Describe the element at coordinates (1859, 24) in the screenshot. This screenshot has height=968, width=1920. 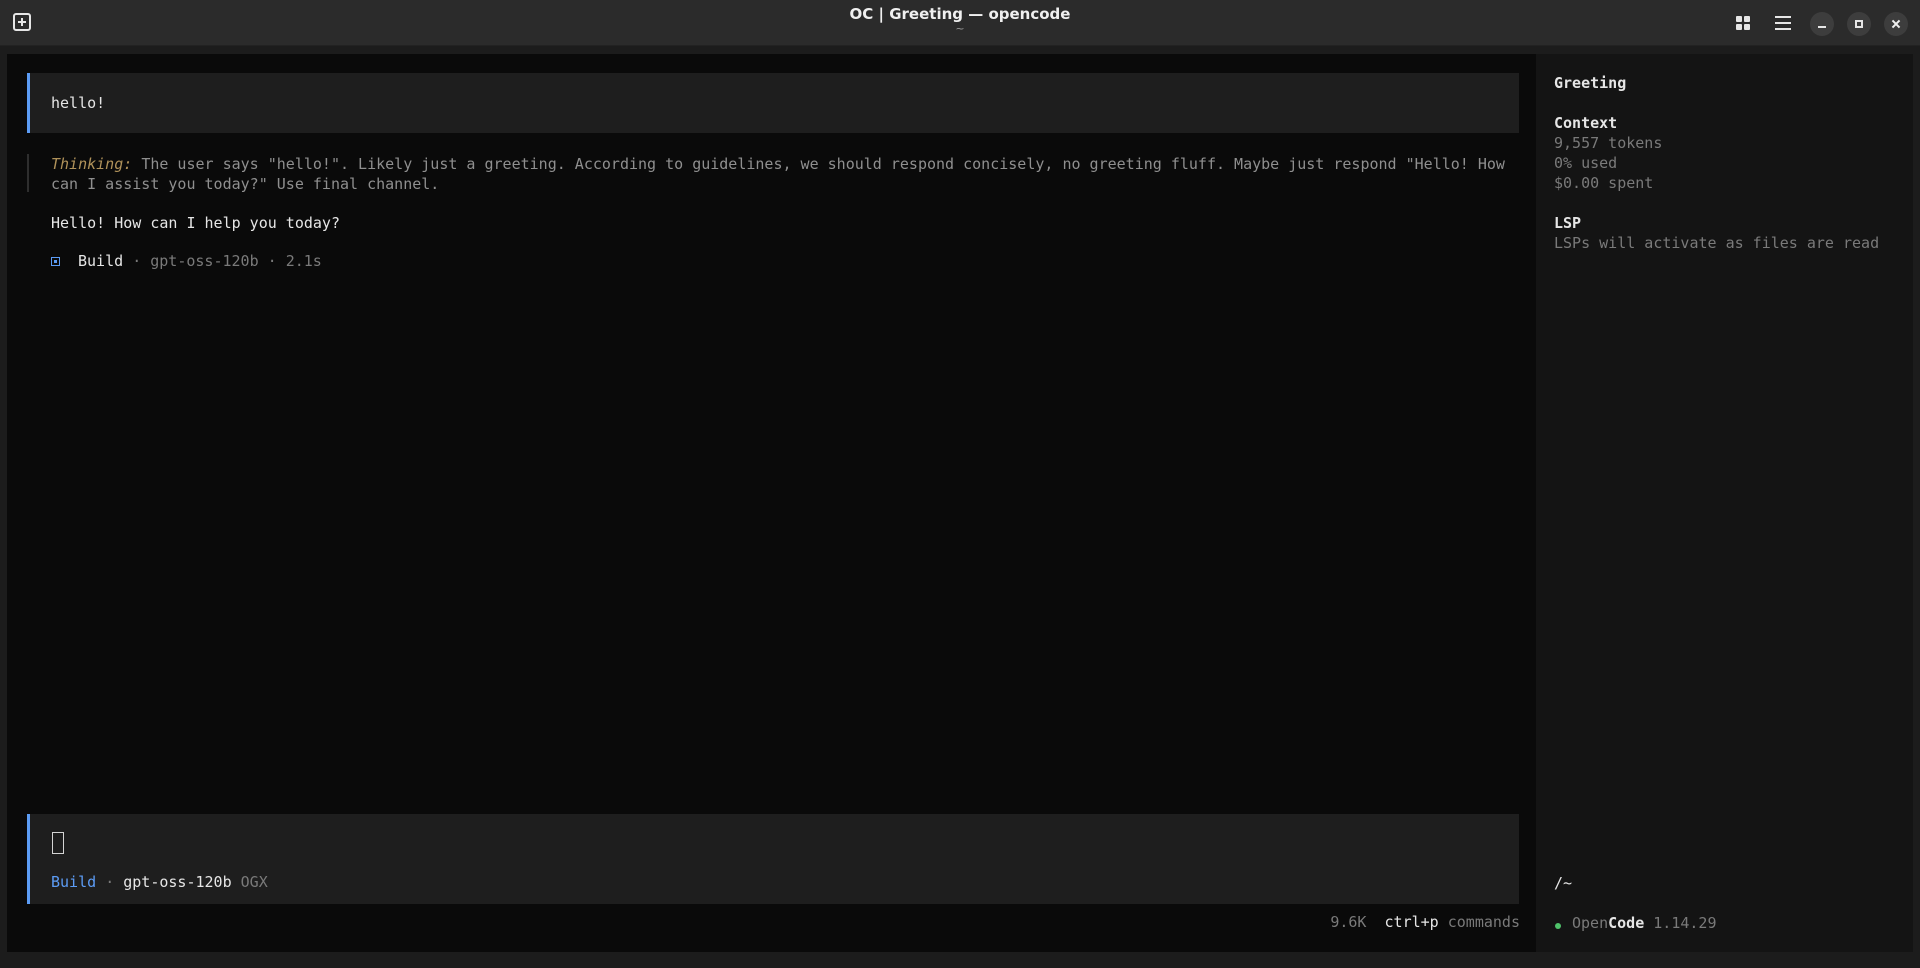
I see `maximize-button` at that location.